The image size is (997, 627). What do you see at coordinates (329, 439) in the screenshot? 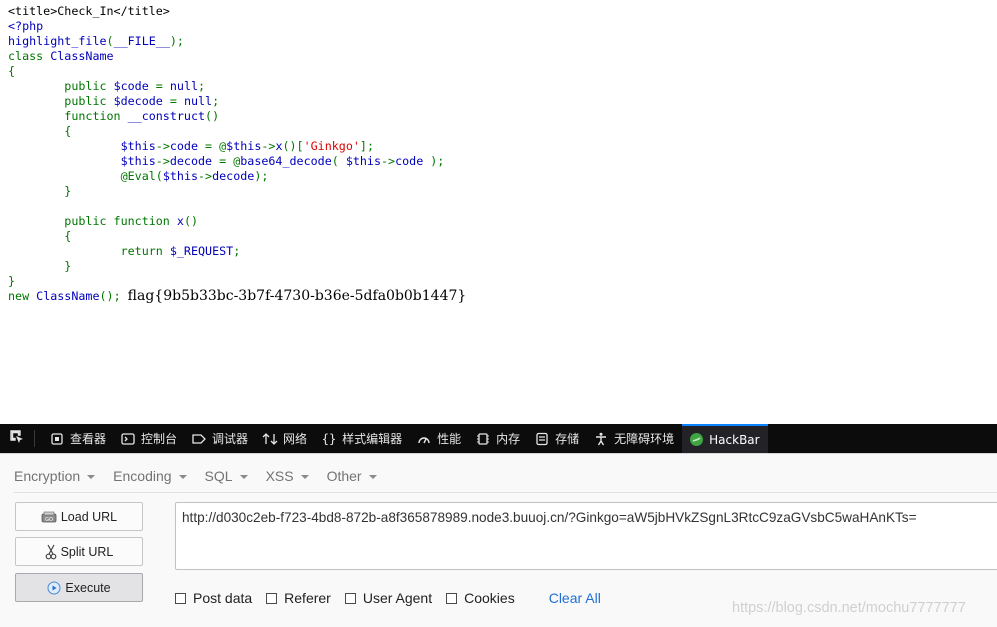
I see `style-editor-icon: {}` at bounding box center [329, 439].